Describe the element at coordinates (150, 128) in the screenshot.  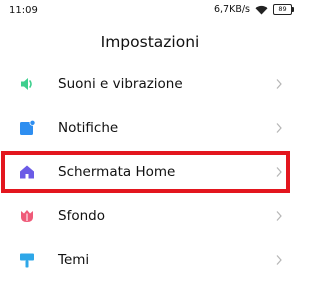
I see `settings-item-notifications: Notifiche` at that location.